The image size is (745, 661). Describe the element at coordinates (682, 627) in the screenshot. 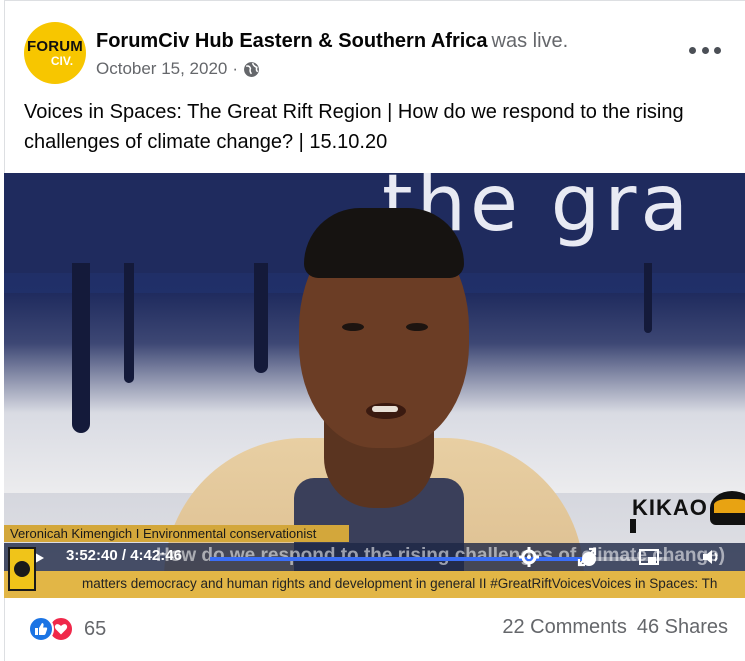

I see `shares-link: 46 Shares` at that location.